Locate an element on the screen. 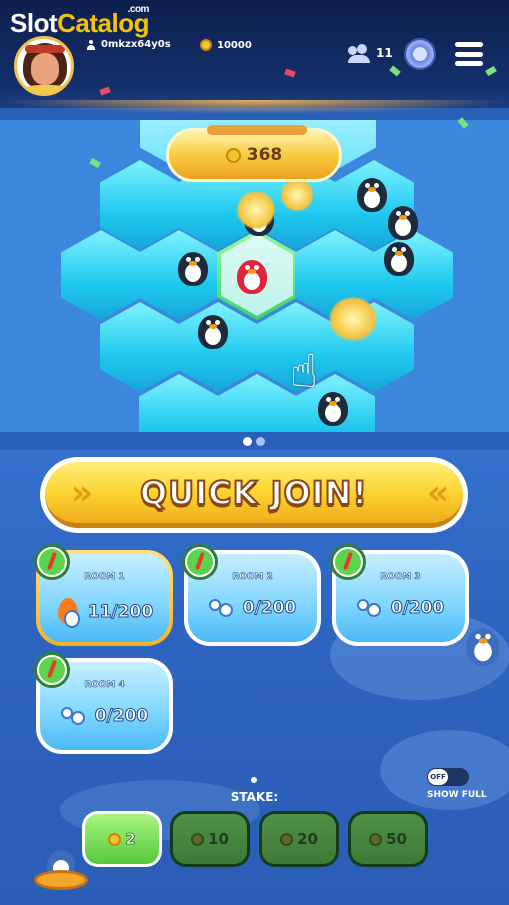  carousel-dot is located at coordinates (260, 441).